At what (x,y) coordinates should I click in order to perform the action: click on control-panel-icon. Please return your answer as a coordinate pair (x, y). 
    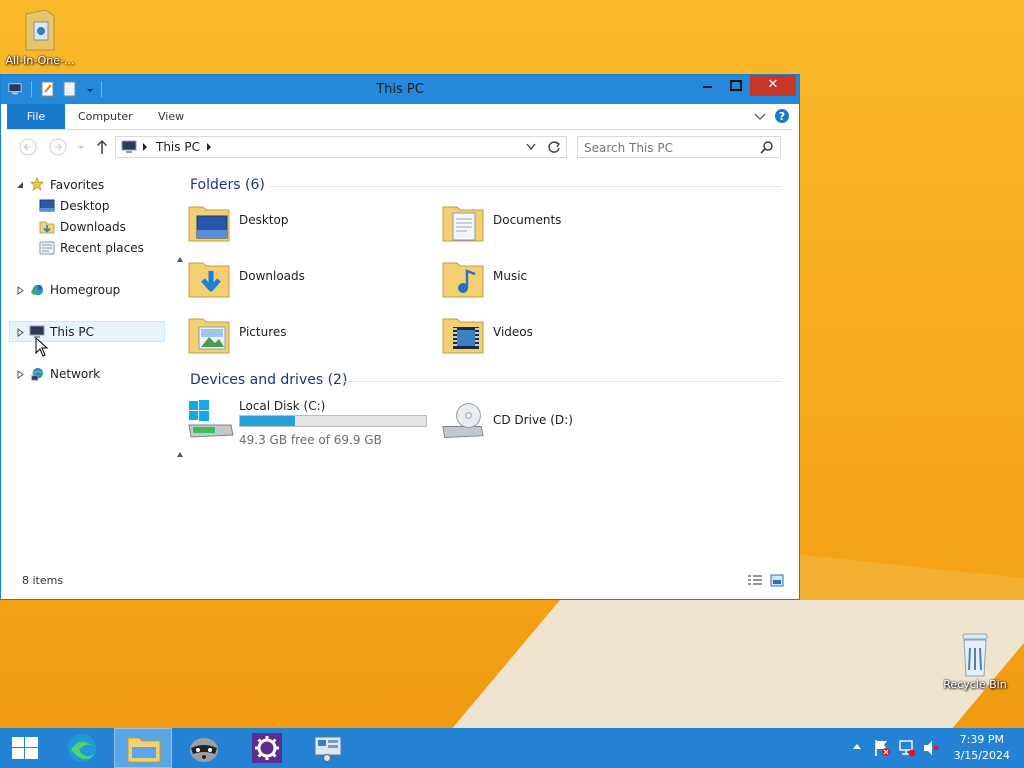
    Looking at the image, I should click on (328, 749).